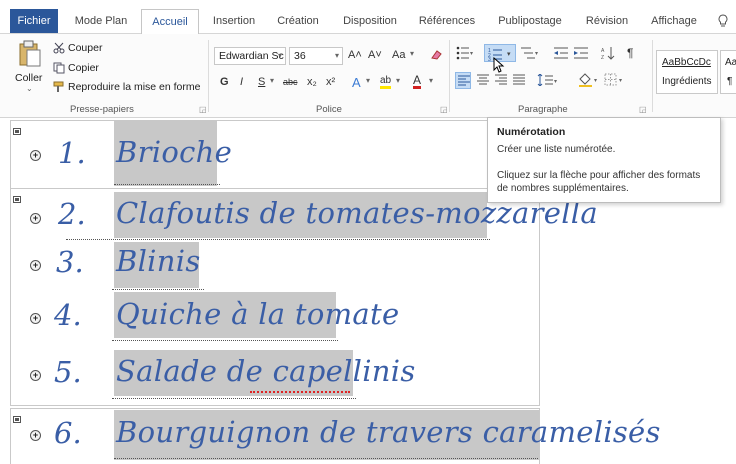 Image resolution: width=736 pixels, height=464 pixels. Describe the element at coordinates (101, 22) in the screenshot. I see `tab-mode-plan: Mode Plan` at that location.